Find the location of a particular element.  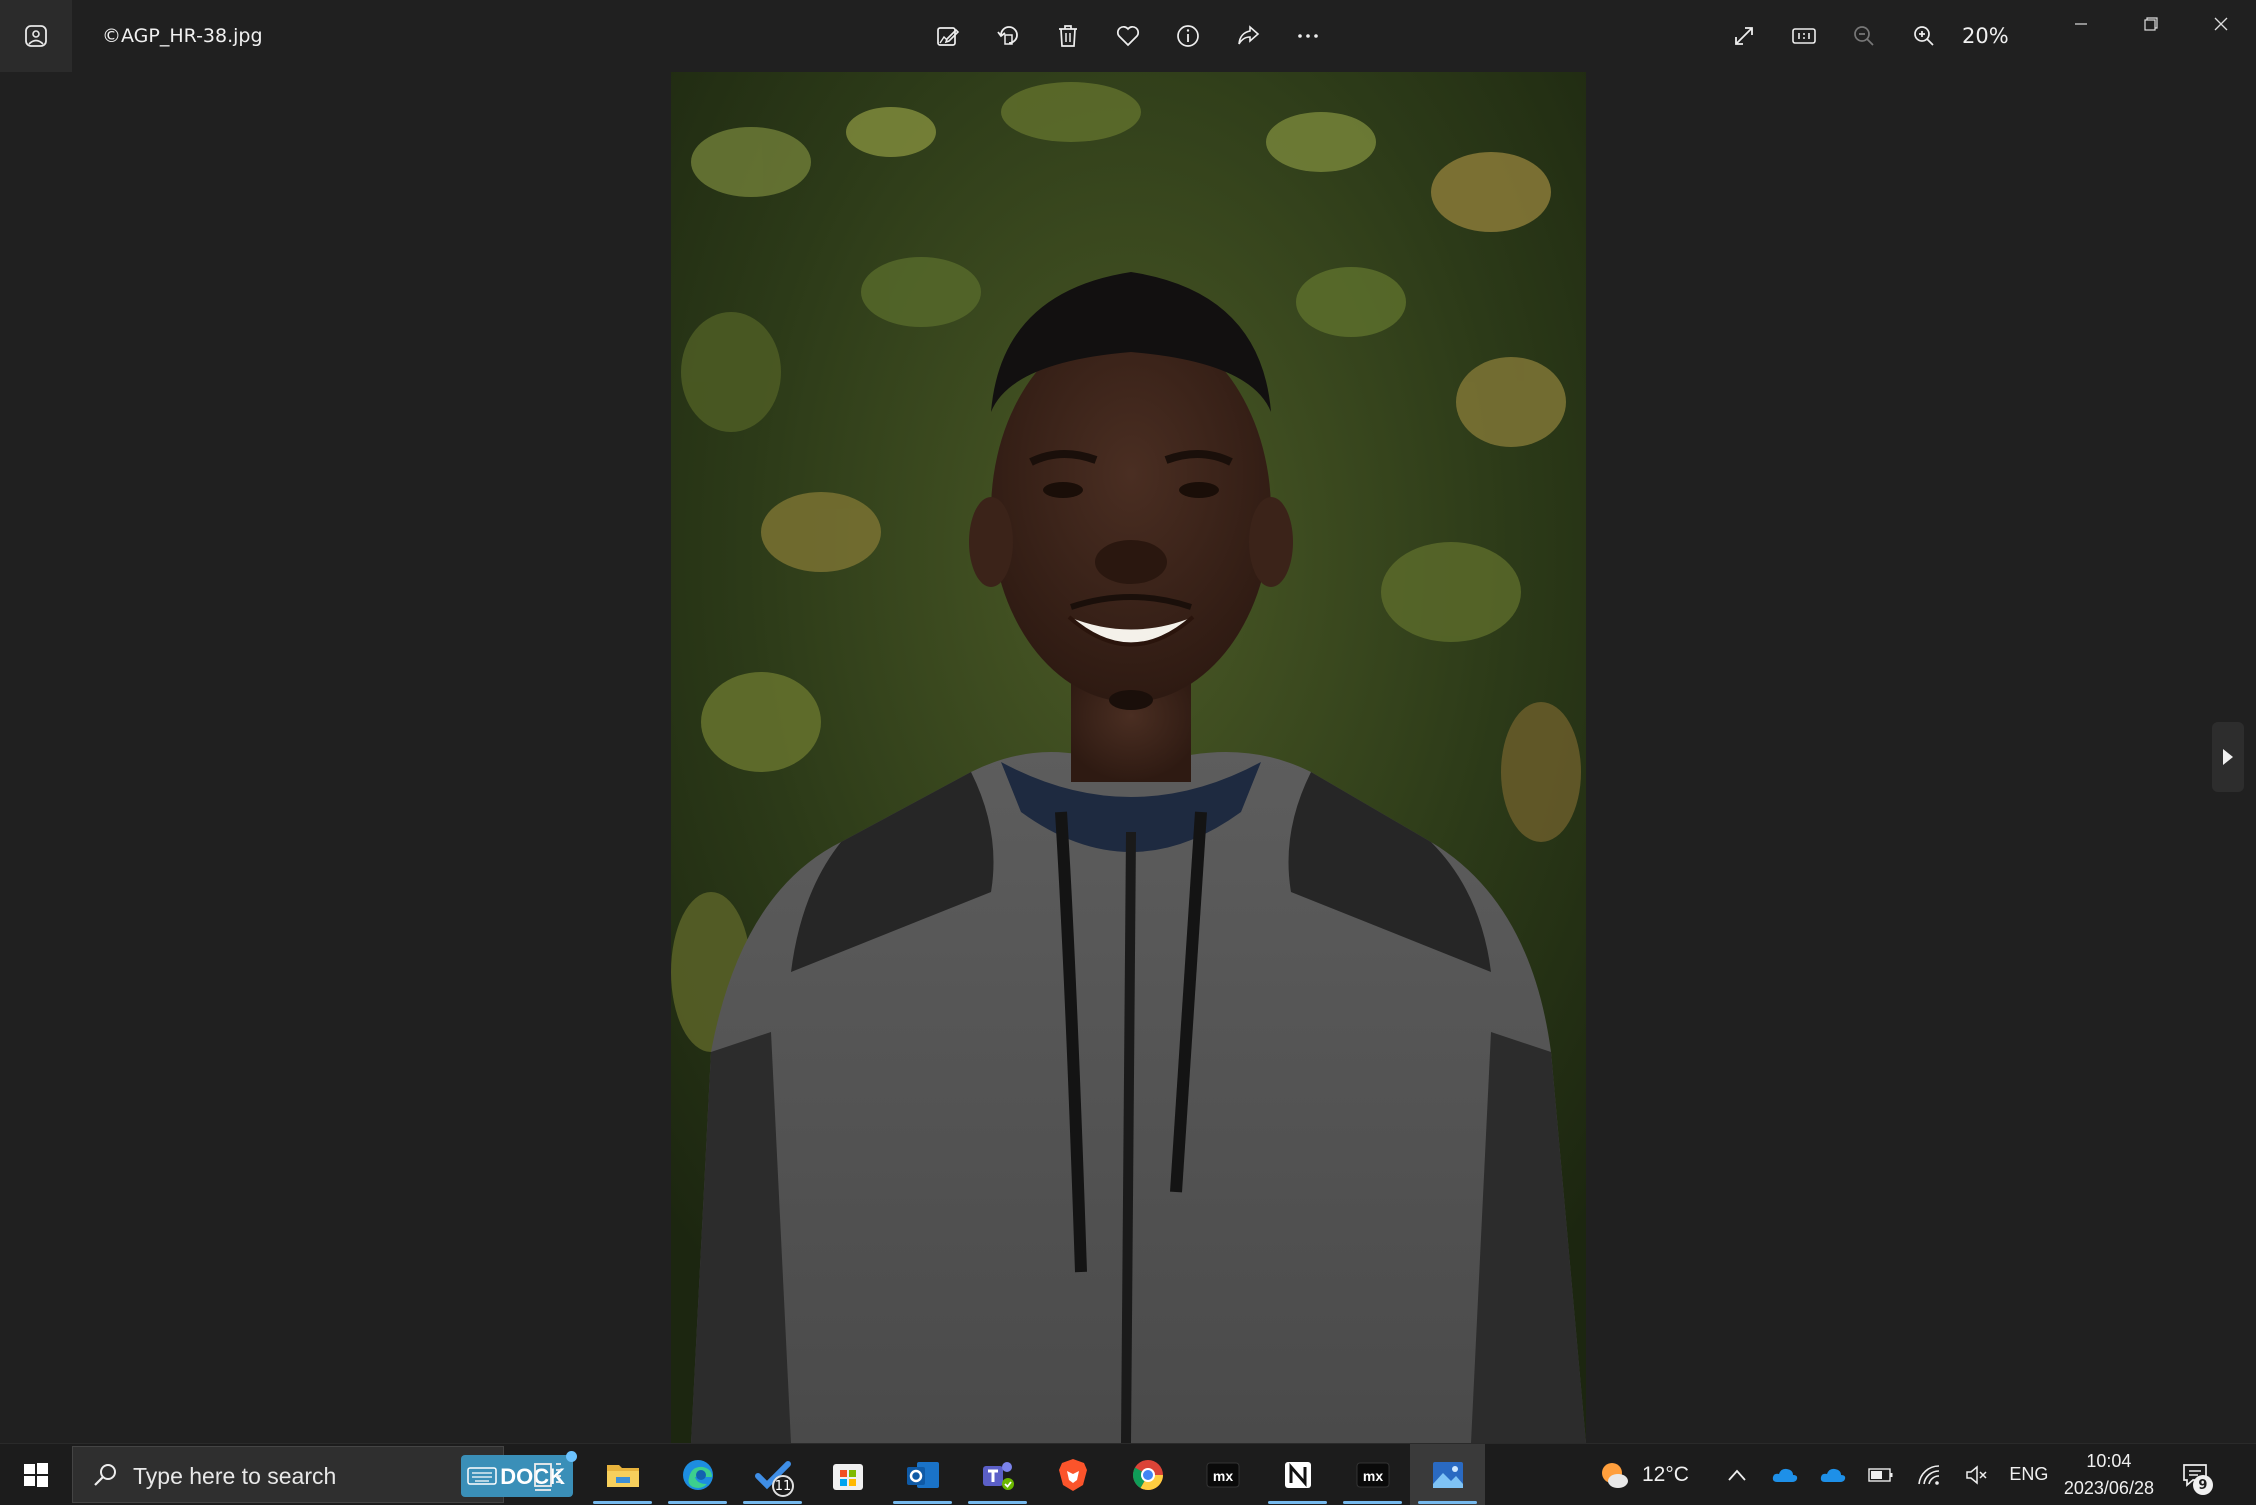

actual-size-icon is located at coordinates (1804, 36).